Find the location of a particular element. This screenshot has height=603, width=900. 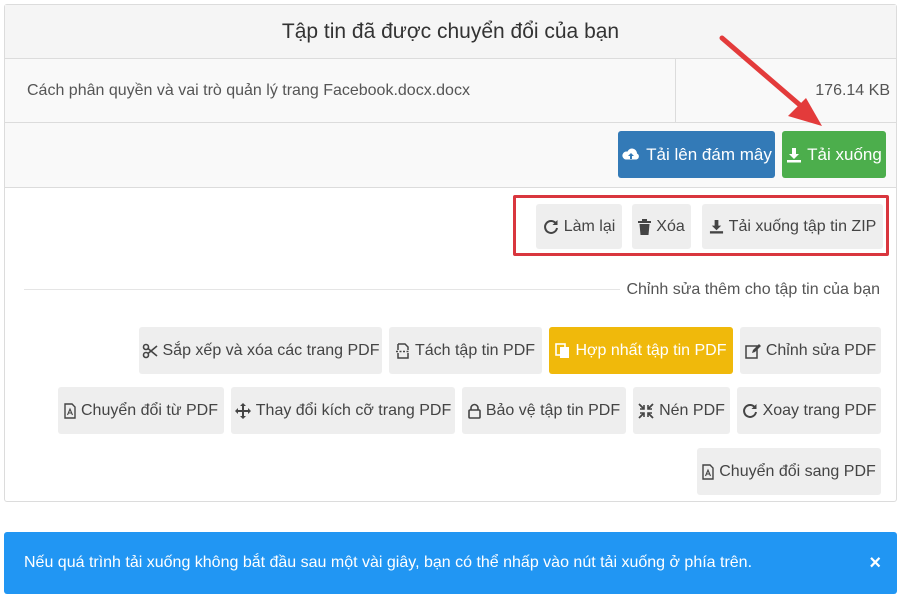

protect-pdf-button: Bảo vệ tập tin PDF is located at coordinates (544, 410).